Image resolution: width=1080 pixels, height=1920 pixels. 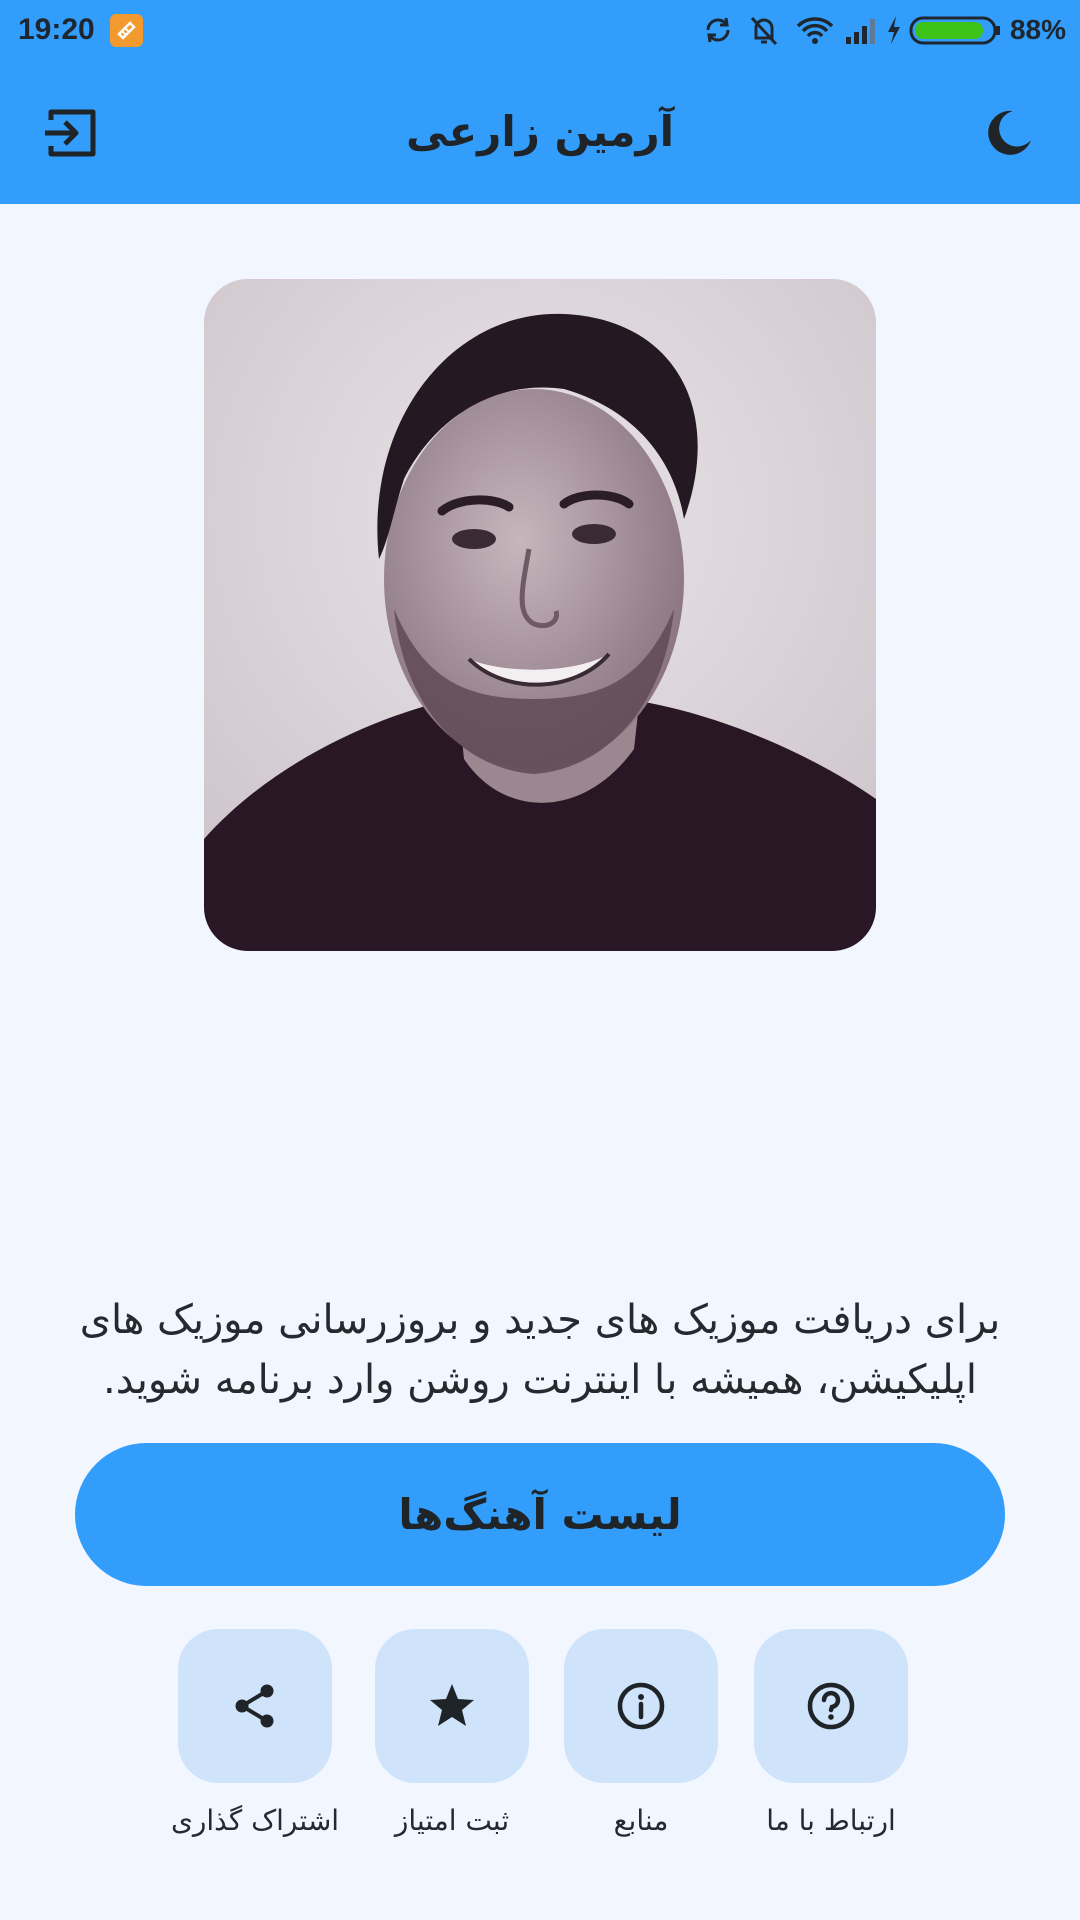 I want to click on dark-mode-button, so click(x=1008, y=133).